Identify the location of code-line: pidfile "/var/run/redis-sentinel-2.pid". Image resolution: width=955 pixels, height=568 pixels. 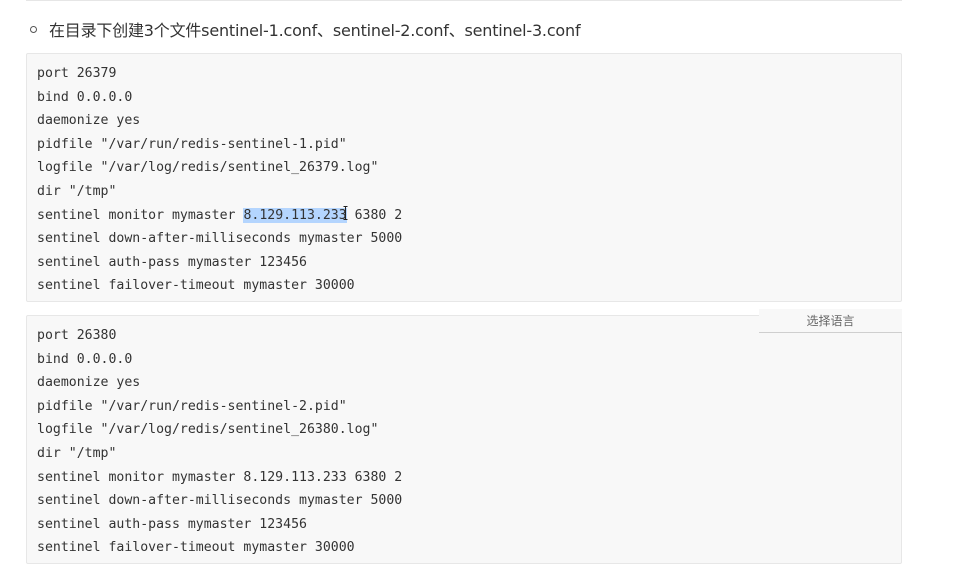
(464, 407).